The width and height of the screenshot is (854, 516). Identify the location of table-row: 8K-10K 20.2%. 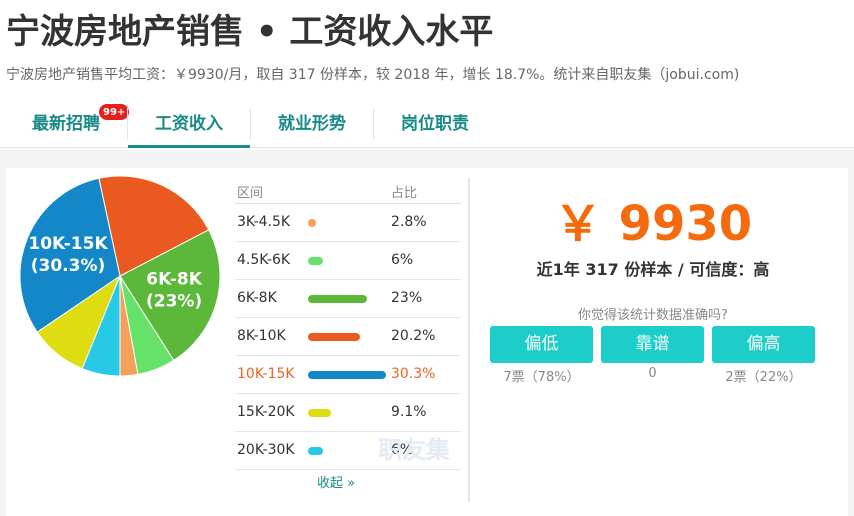
(348, 337).